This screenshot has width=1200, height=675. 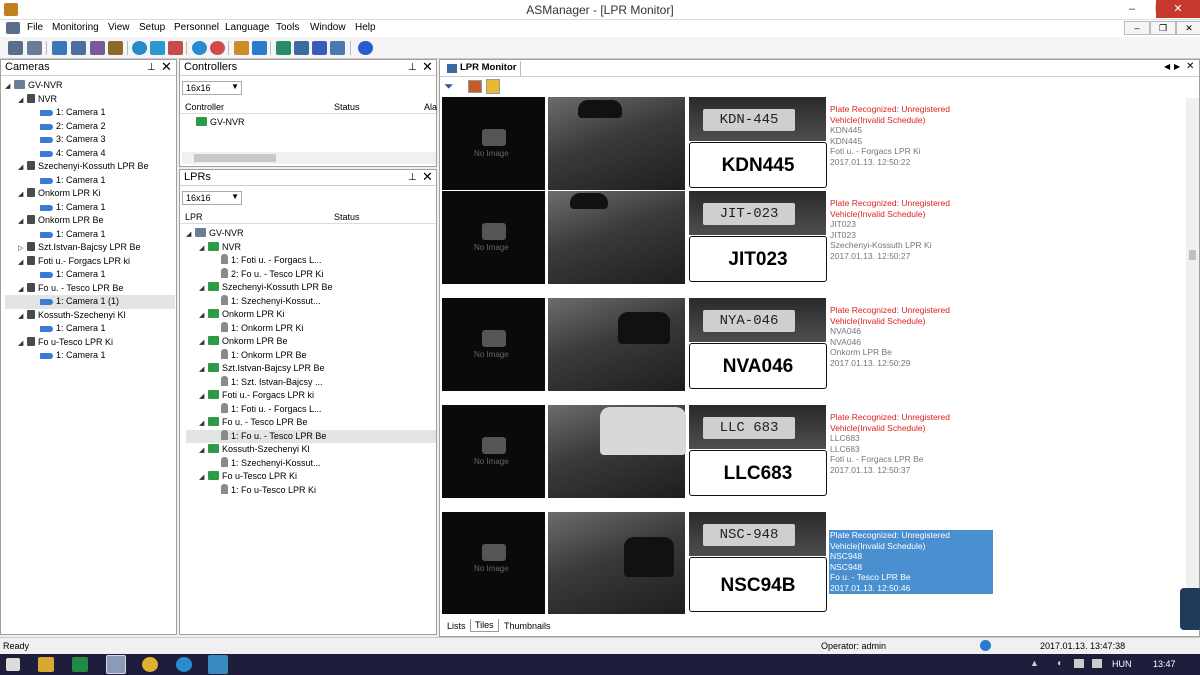 I want to click on tree-item: 4: Camera 4, so click(x=90, y=154).